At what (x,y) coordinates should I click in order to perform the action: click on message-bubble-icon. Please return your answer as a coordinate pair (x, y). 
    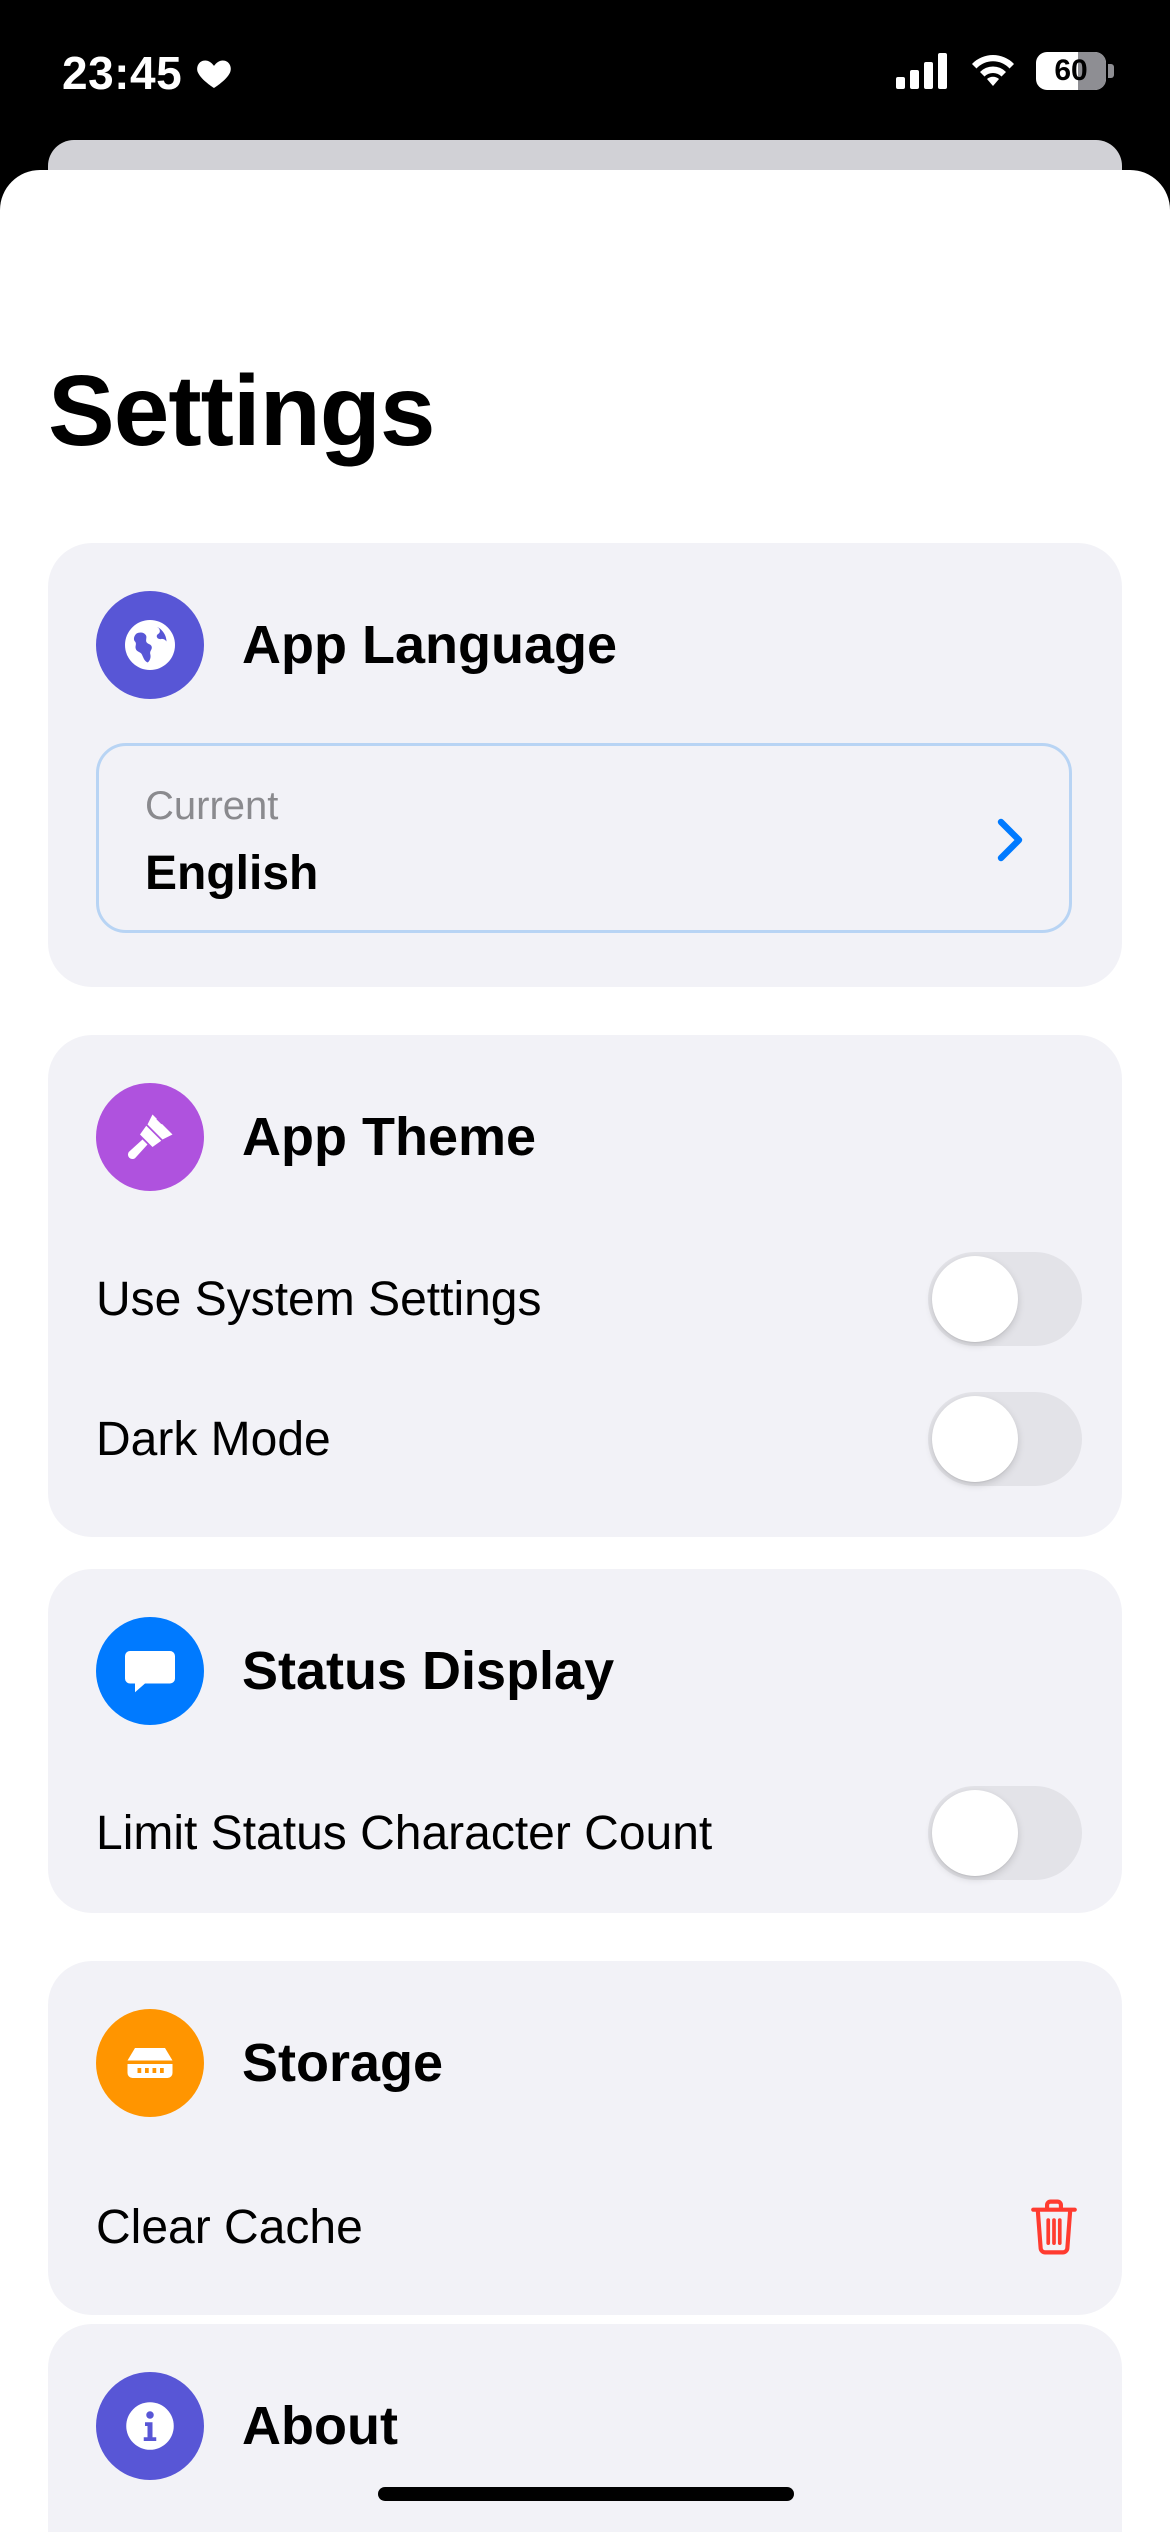
    Looking at the image, I should click on (150, 1671).